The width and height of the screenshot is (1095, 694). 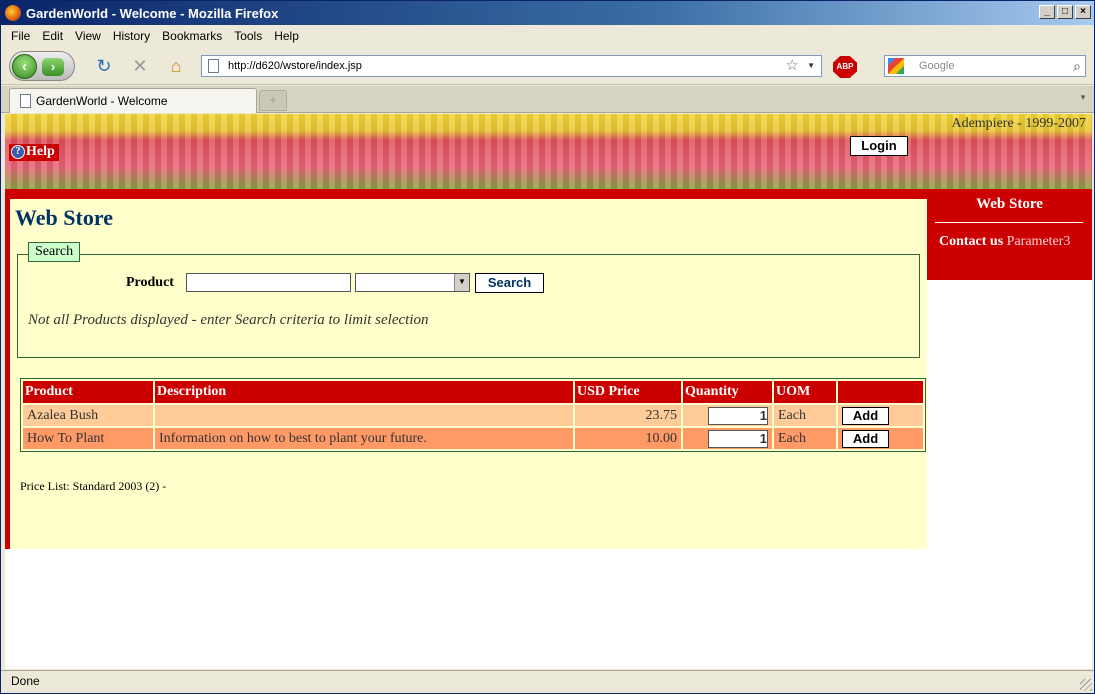 I want to click on menu-help: Help, so click(x=286, y=36).